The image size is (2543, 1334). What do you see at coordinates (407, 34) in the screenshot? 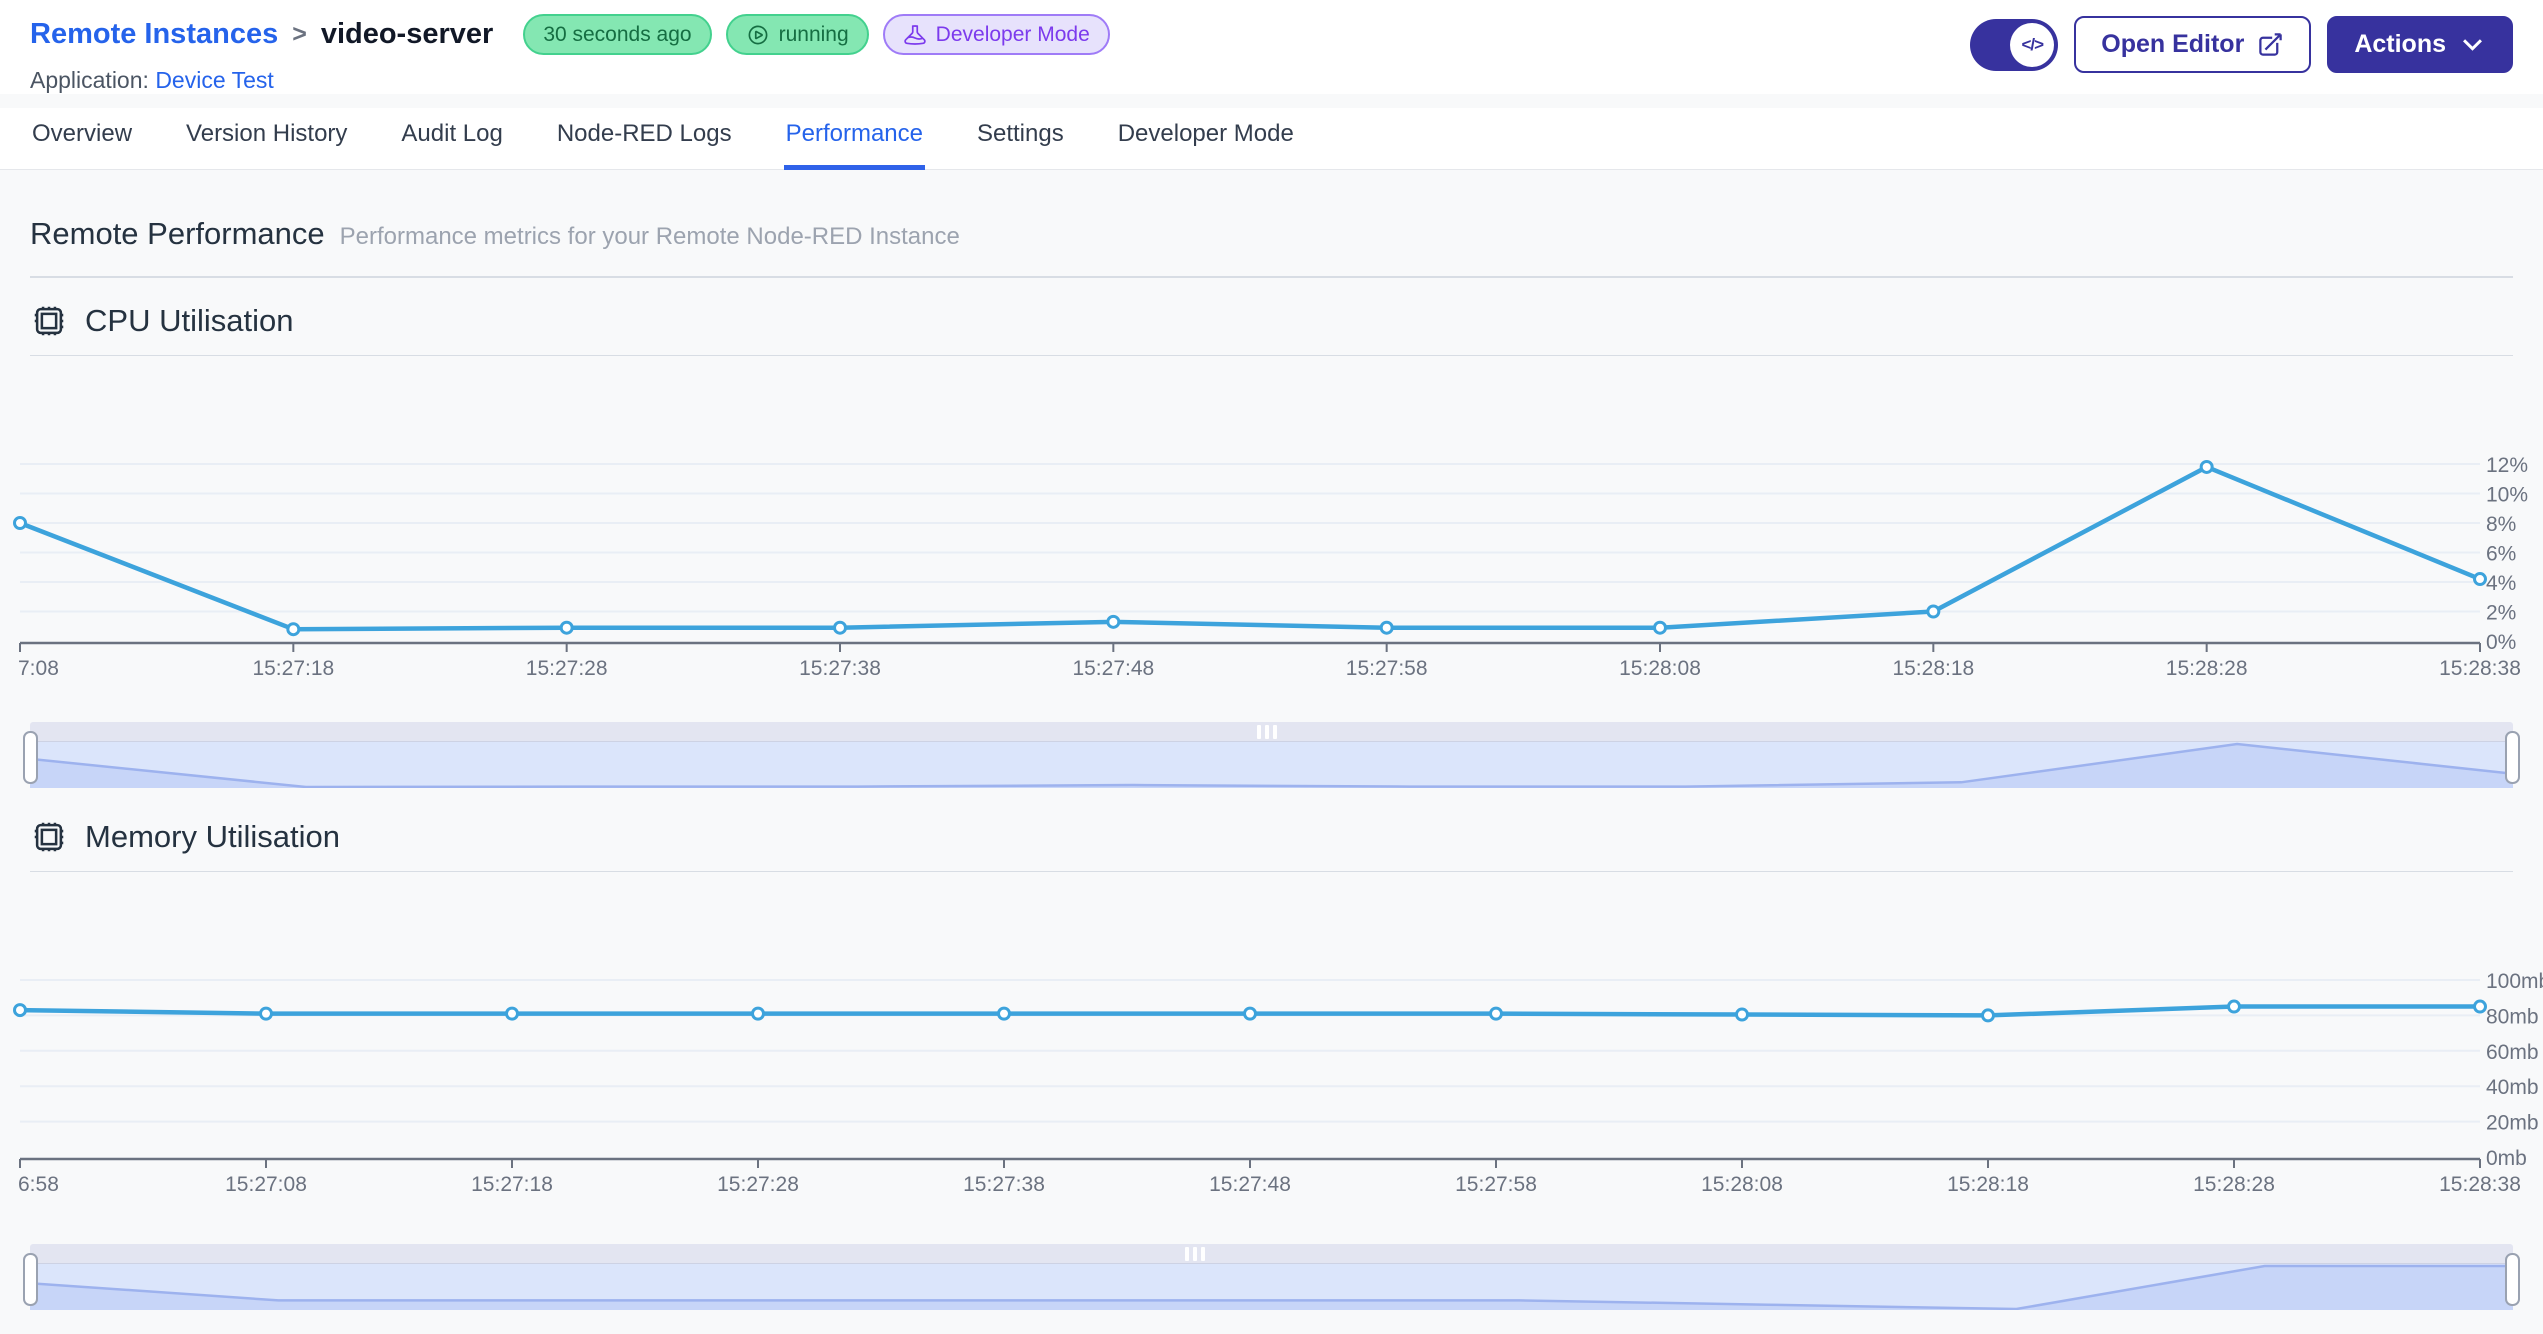
I see `page-instance-name: video-server` at bounding box center [407, 34].